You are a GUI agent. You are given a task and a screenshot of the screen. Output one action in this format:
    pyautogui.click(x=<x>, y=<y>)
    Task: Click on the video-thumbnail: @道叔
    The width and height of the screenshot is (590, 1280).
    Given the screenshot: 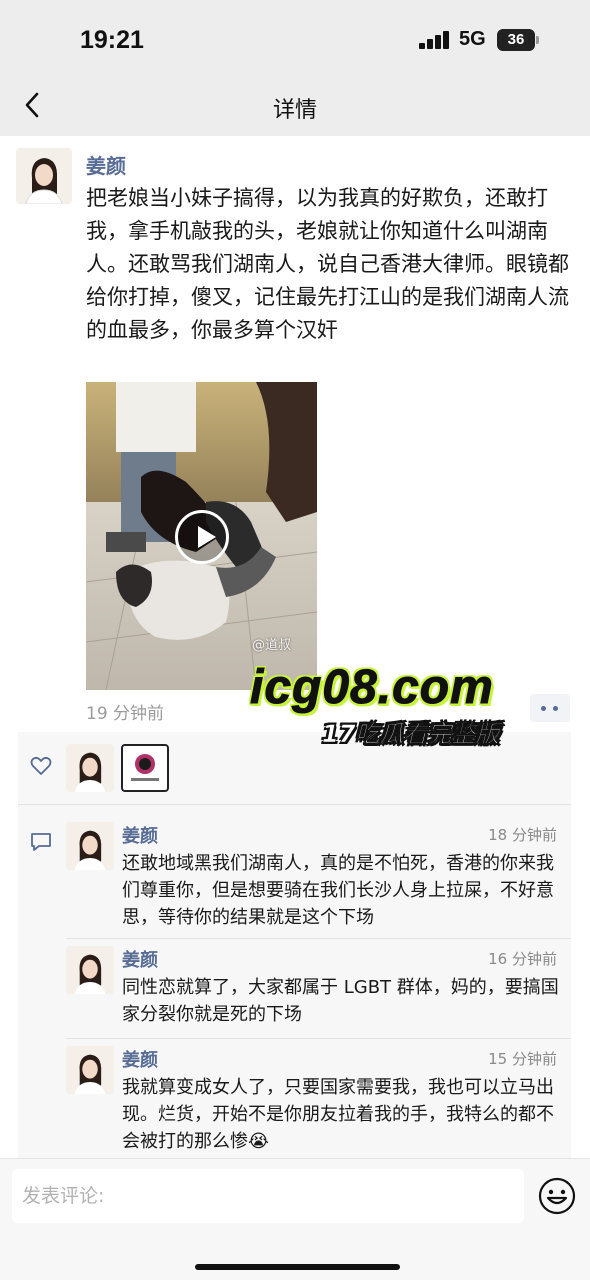 What is the action you would take?
    pyautogui.click(x=201, y=536)
    